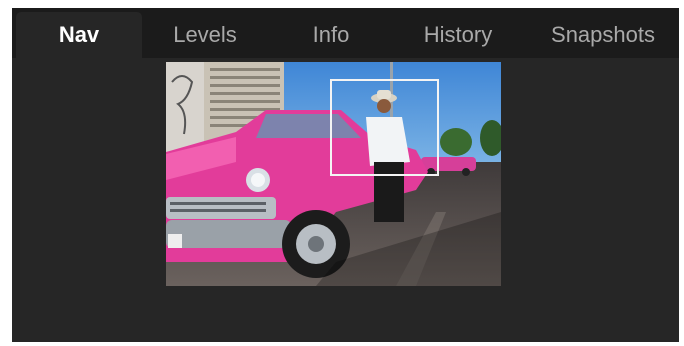  I want to click on navigator-viewport-frame, so click(384, 127).